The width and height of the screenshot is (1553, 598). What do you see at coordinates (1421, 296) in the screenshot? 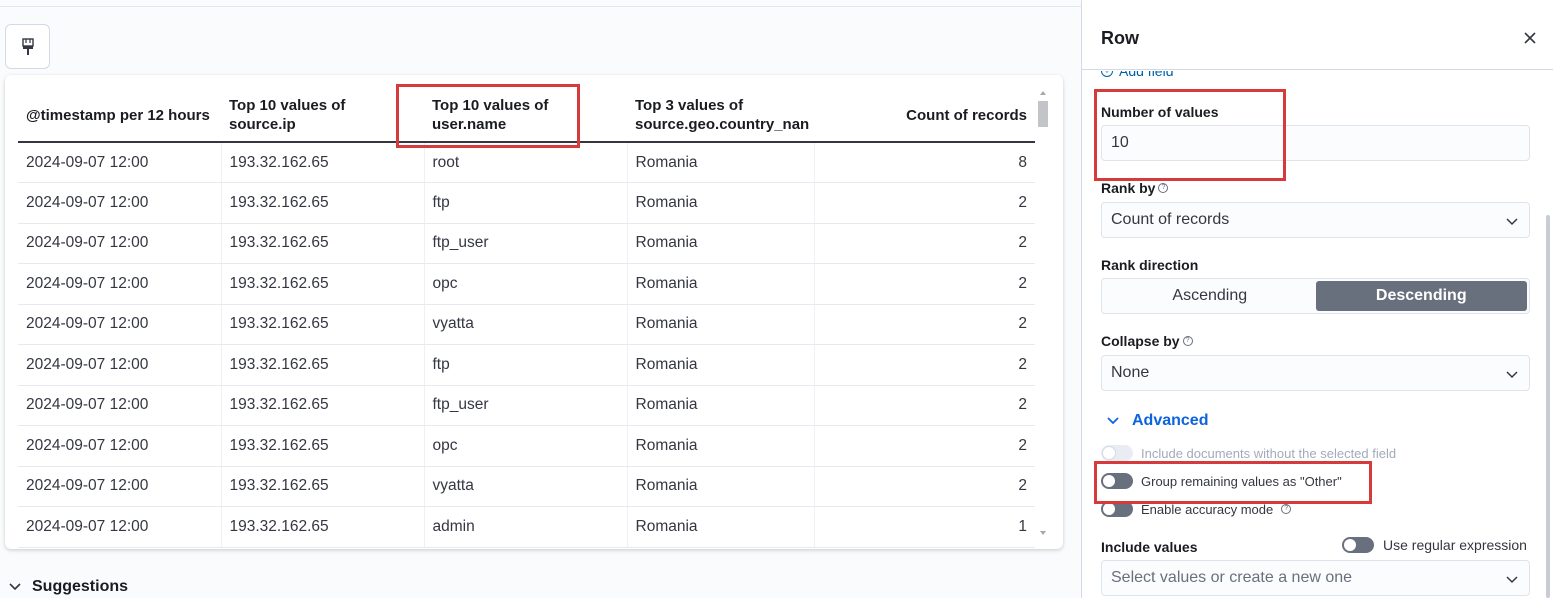
I see `rank-descending-button: Descending` at bounding box center [1421, 296].